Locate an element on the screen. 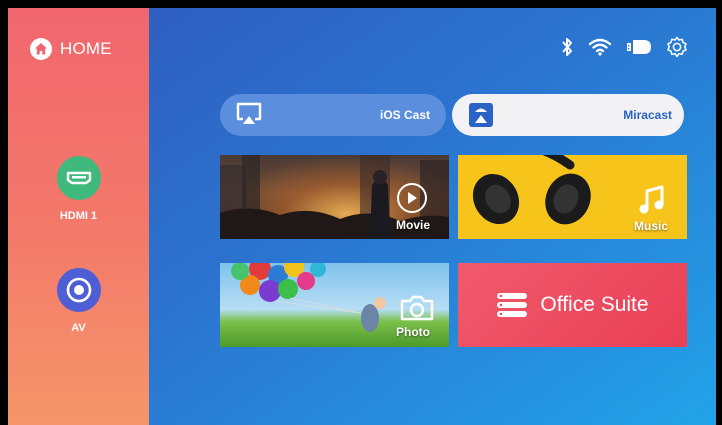  office-suite-label: Office Suite is located at coordinates (594, 304).